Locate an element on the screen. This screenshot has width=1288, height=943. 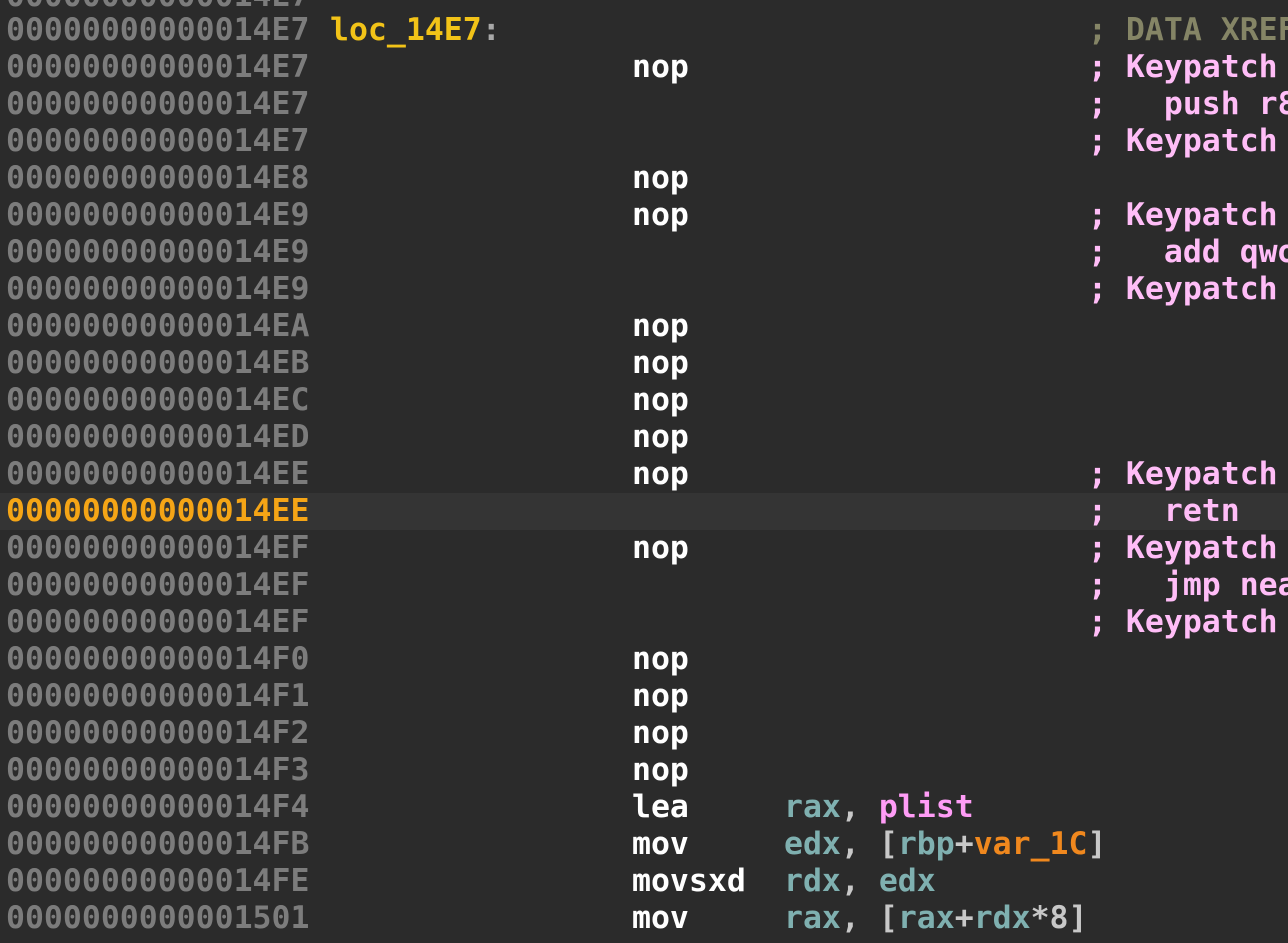
listing-row: 00000000000014E7 loc_14E7: ; DATA XREF is located at coordinates (644, 30).